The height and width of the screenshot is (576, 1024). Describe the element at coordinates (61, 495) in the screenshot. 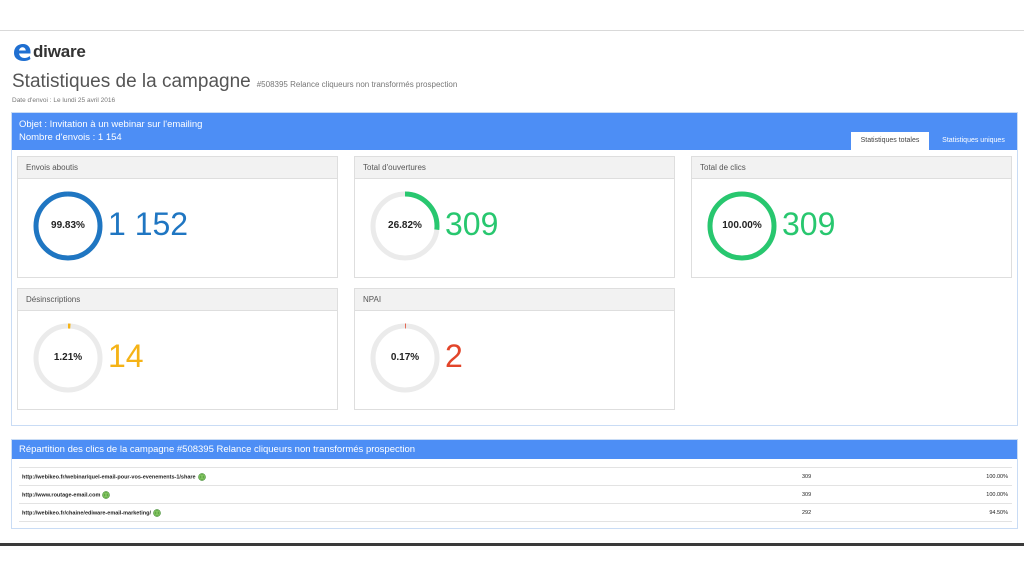

I see `link-url: http://www.routage-email.com` at that location.